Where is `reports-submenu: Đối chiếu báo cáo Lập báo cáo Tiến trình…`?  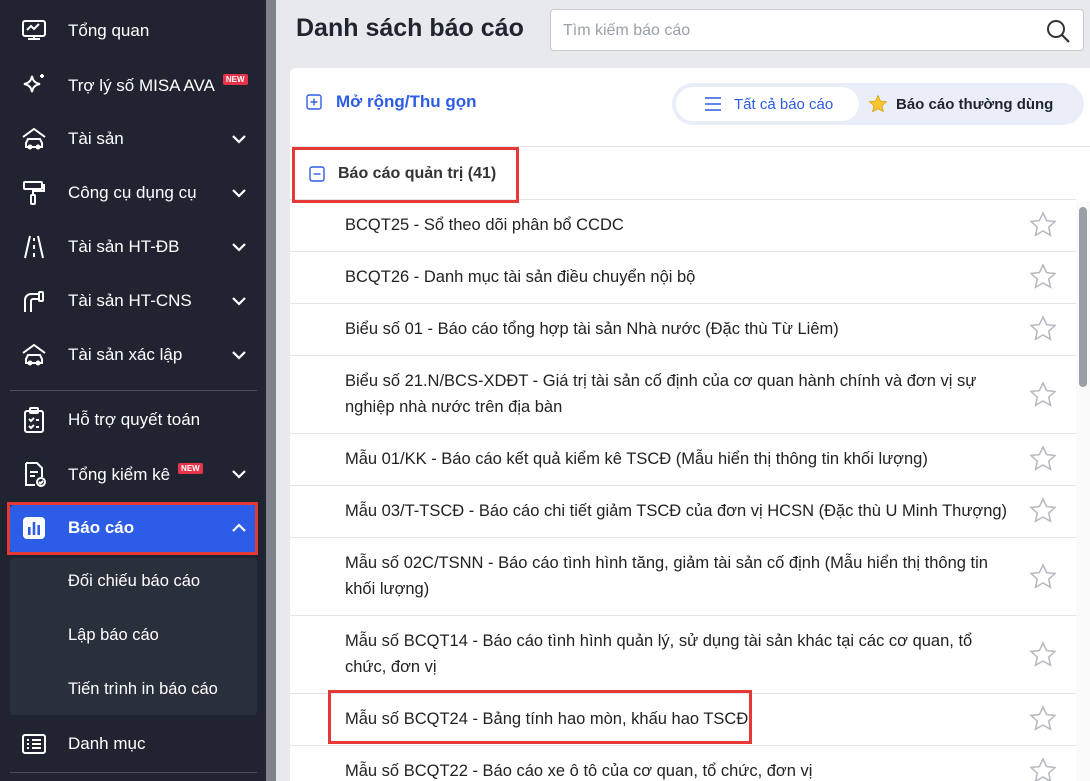
reports-submenu: Đối chiếu báo cáo Lập báo cáo Tiến trình… is located at coordinates (133, 636).